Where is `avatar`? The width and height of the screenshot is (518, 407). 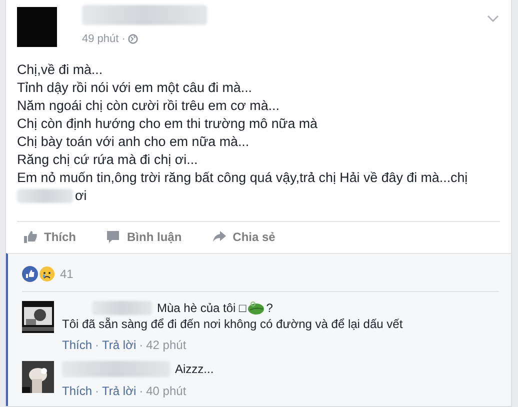 avatar is located at coordinates (37, 27).